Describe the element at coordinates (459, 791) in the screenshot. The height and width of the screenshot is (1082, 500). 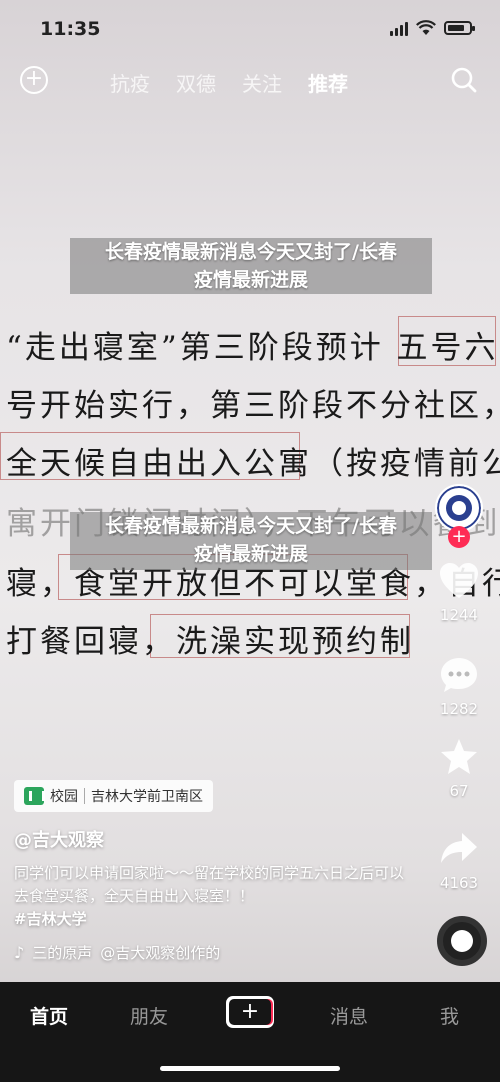
I see `favorite-count: 67` at that location.